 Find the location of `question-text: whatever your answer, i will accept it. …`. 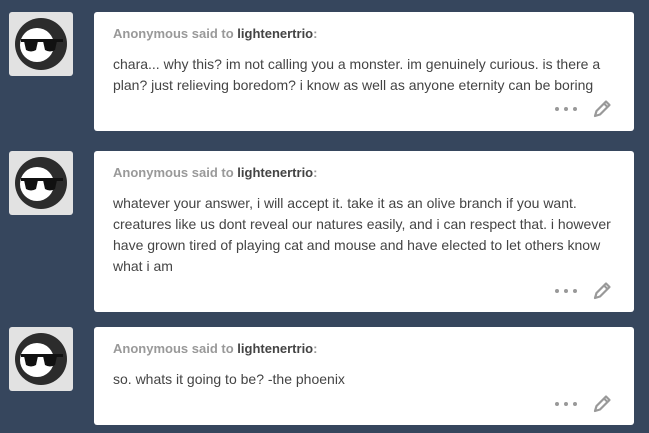

question-text: whatever your answer, i will accept it. … is located at coordinates (362, 234).